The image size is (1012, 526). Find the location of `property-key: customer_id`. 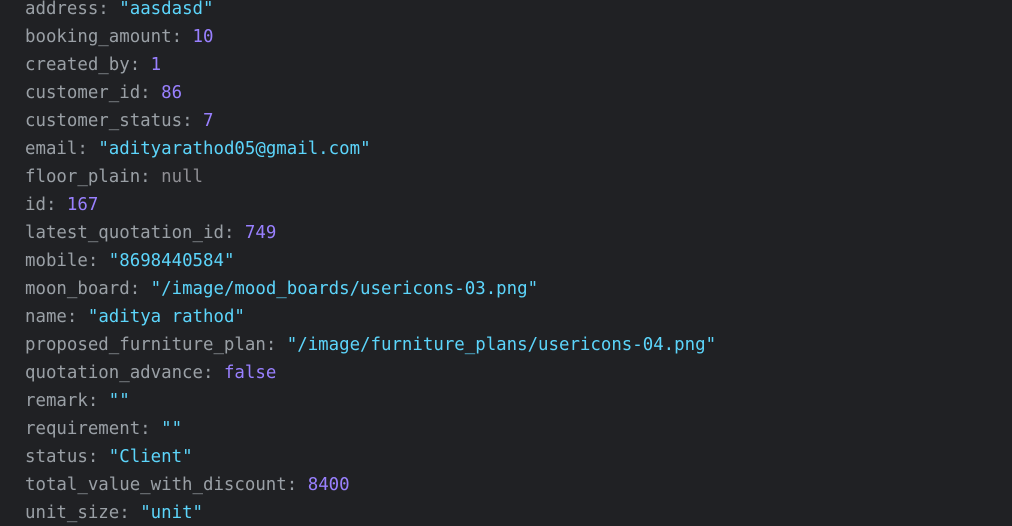

property-key: customer_id is located at coordinates (83, 93).